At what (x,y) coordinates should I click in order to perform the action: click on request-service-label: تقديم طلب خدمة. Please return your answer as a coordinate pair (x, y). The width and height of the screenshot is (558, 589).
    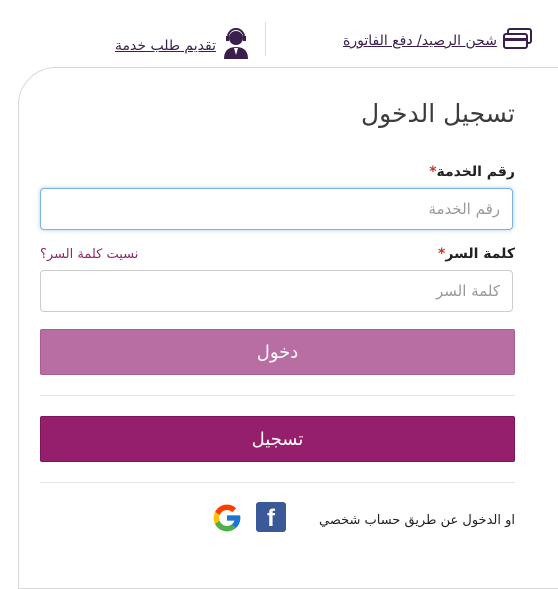
    Looking at the image, I should click on (165, 46).